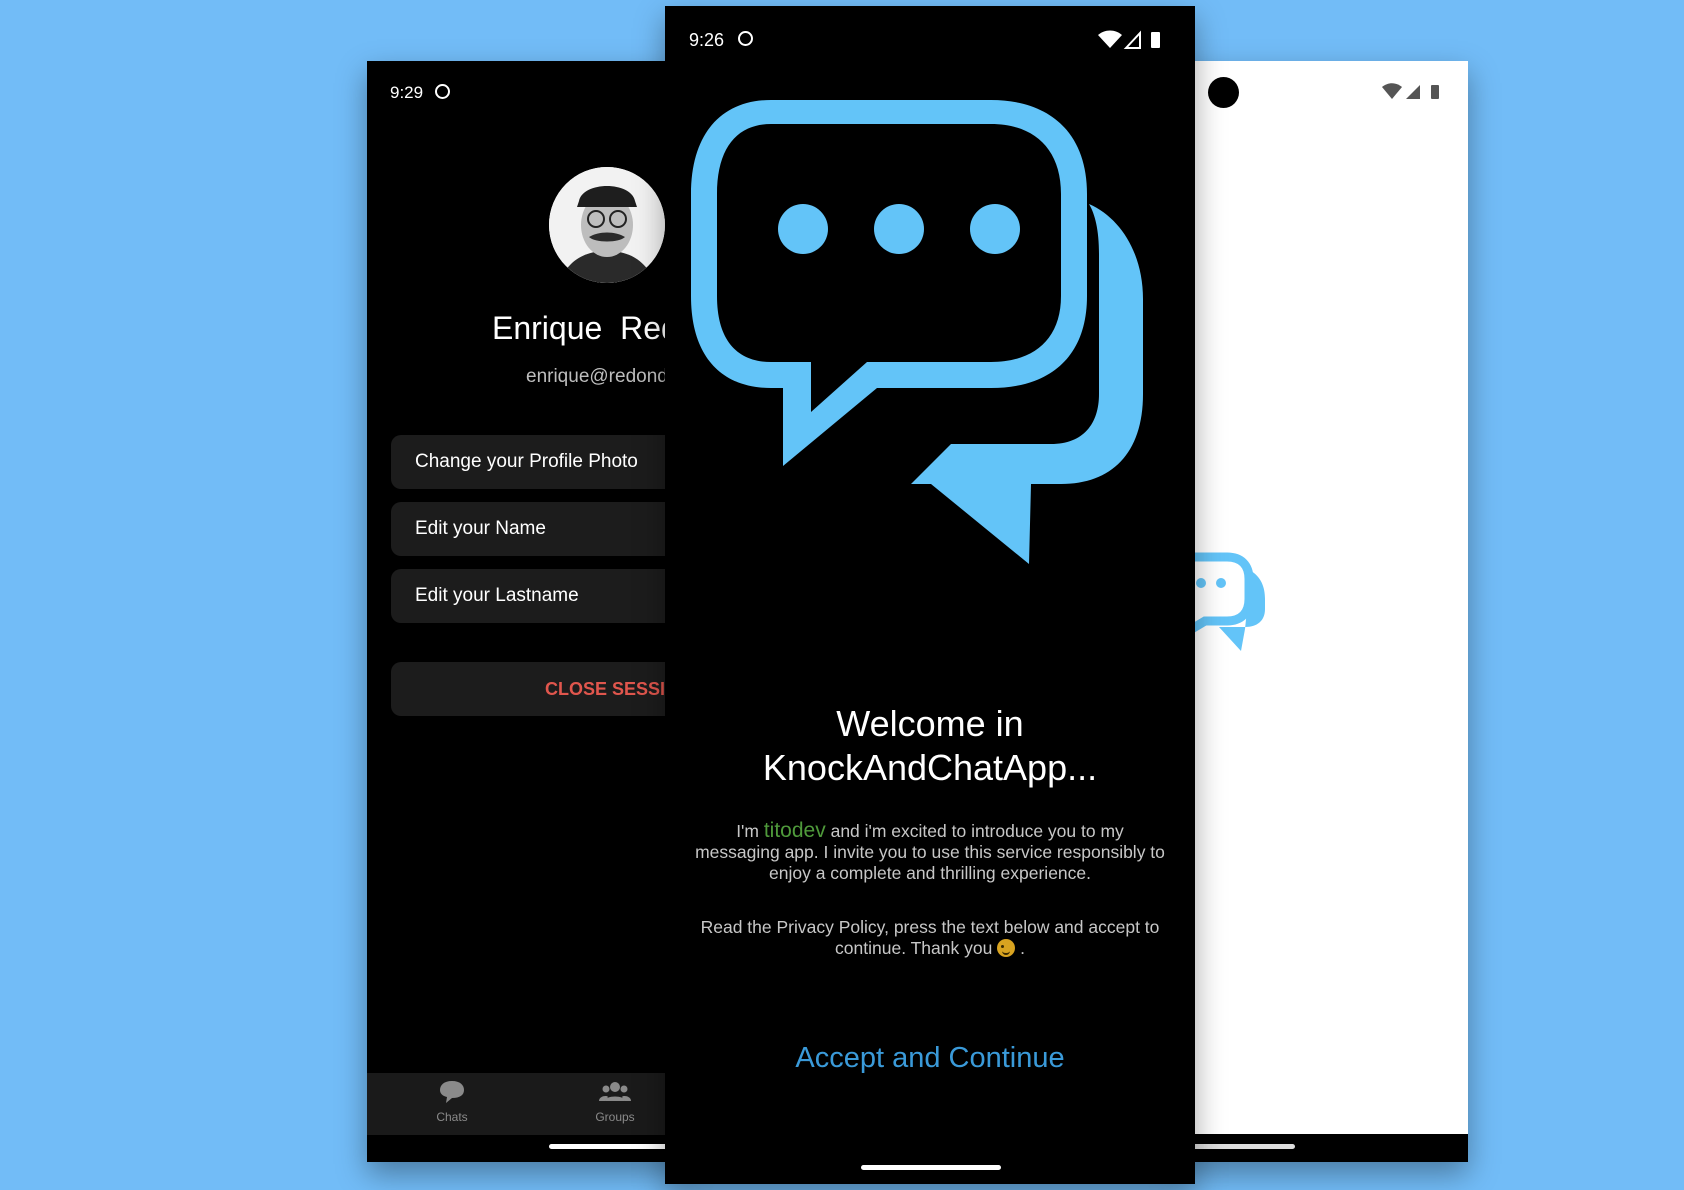 This screenshot has height=1190, width=1684. Describe the element at coordinates (1223, 92) in the screenshot. I see `camera-cutout` at that location.